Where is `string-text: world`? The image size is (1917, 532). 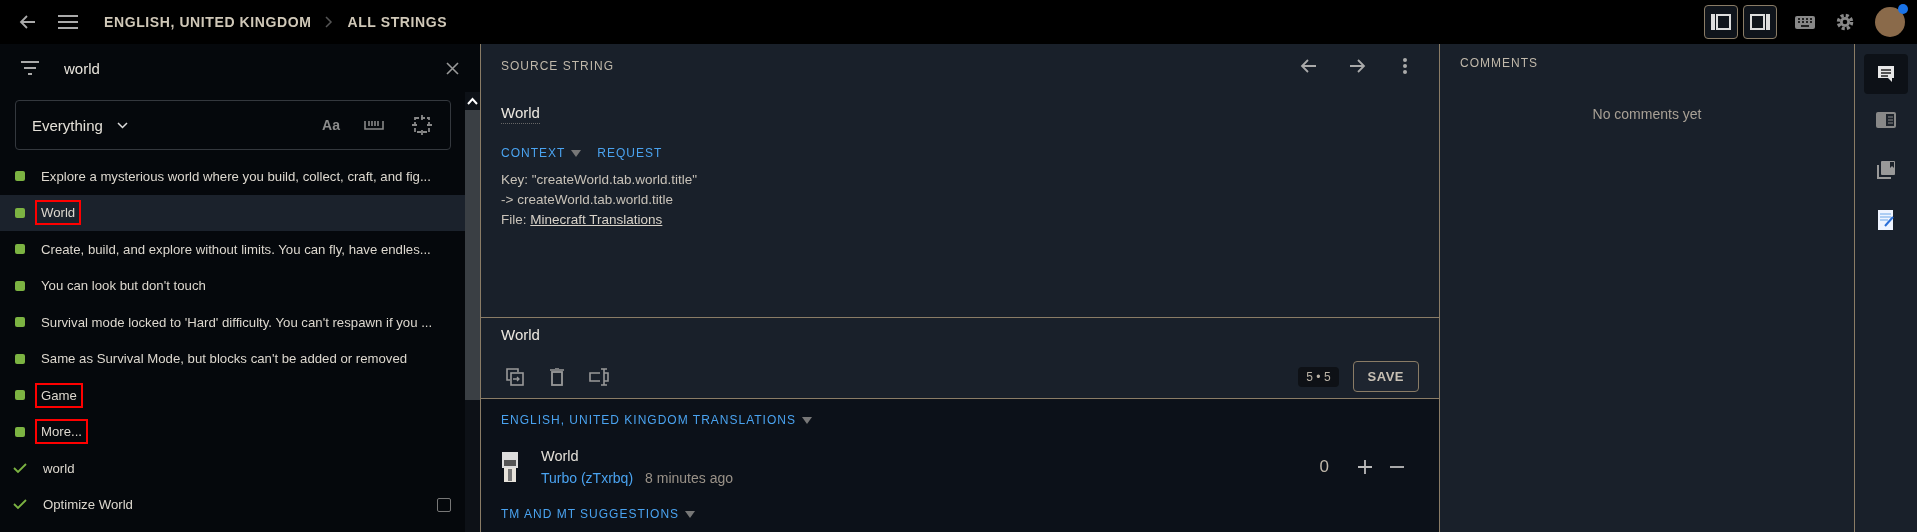 string-text: world is located at coordinates (59, 468).